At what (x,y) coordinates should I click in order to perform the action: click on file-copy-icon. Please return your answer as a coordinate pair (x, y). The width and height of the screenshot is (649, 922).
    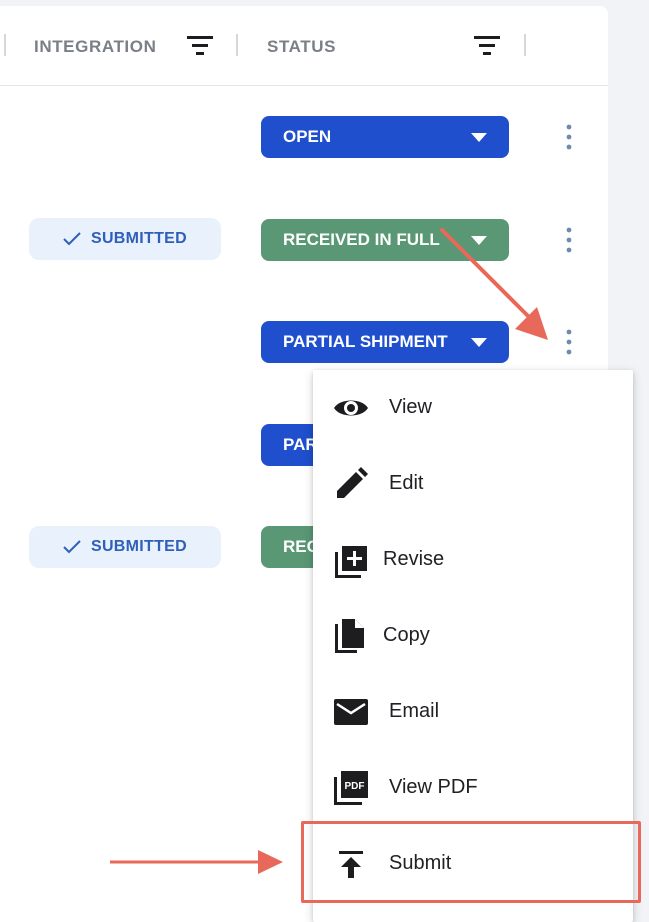
    Looking at the image, I should click on (349, 636).